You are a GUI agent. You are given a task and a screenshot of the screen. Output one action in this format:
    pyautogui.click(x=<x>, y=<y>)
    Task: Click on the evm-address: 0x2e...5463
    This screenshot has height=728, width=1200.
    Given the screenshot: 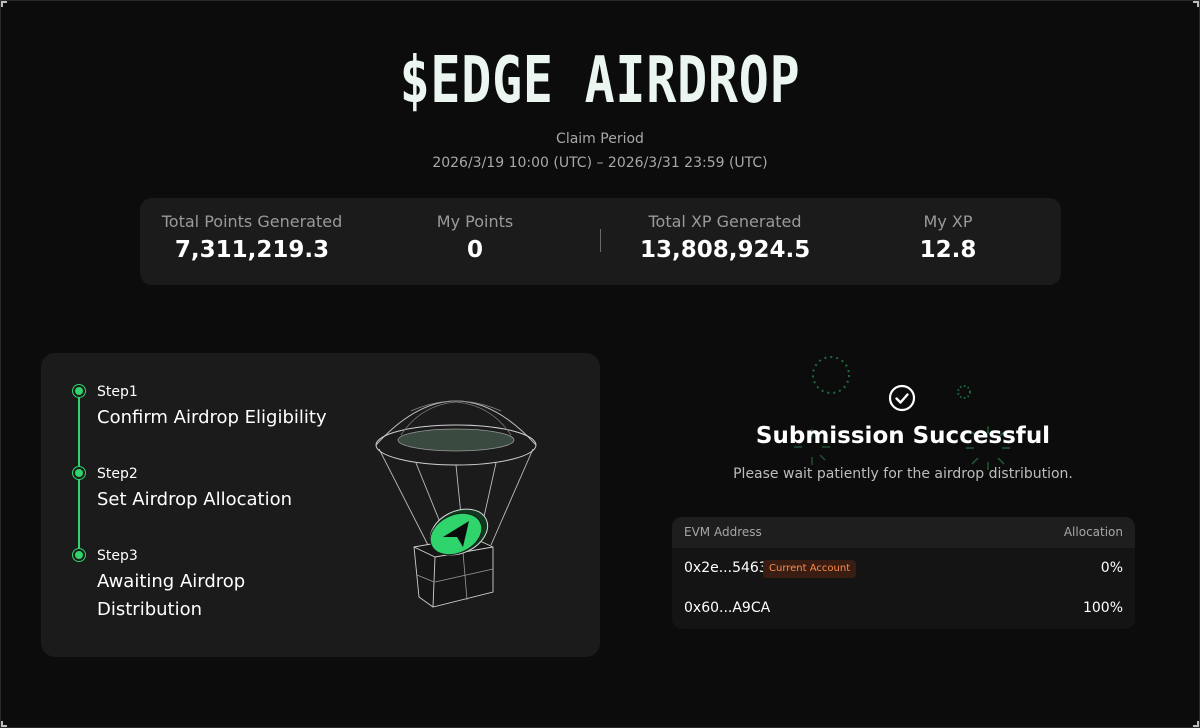 What is the action you would take?
    pyautogui.click(x=726, y=568)
    